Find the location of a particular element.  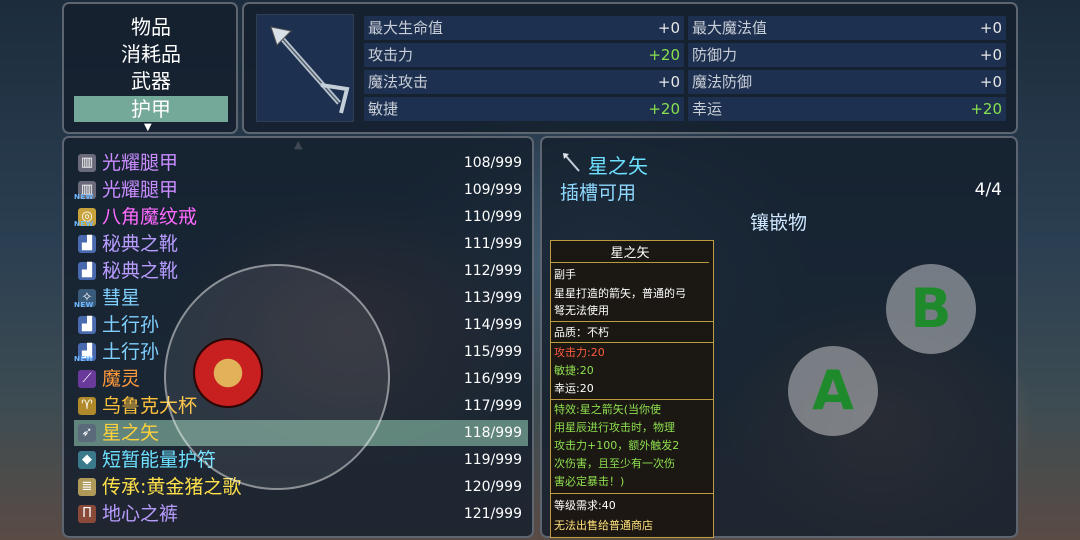

item-quantity: 121/999 is located at coordinates (492, 514).